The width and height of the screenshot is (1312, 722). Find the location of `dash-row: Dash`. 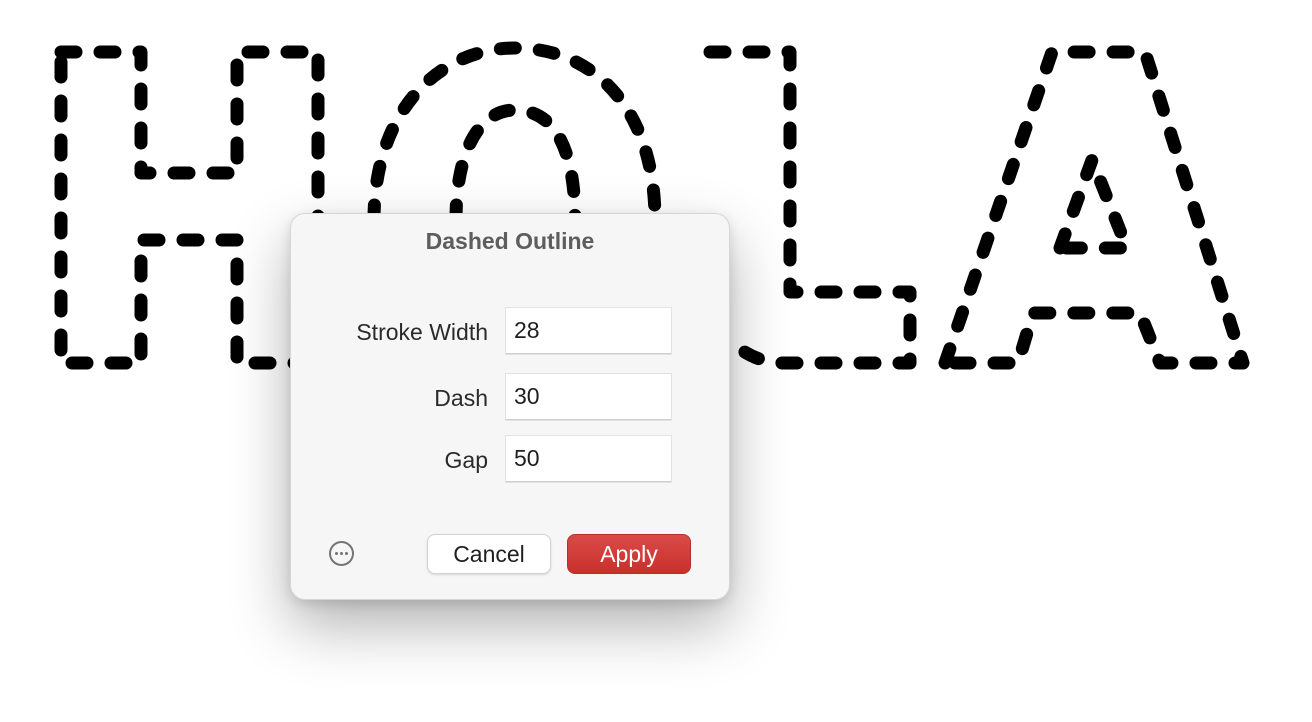

dash-row: Dash is located at coordinates (511, 397).